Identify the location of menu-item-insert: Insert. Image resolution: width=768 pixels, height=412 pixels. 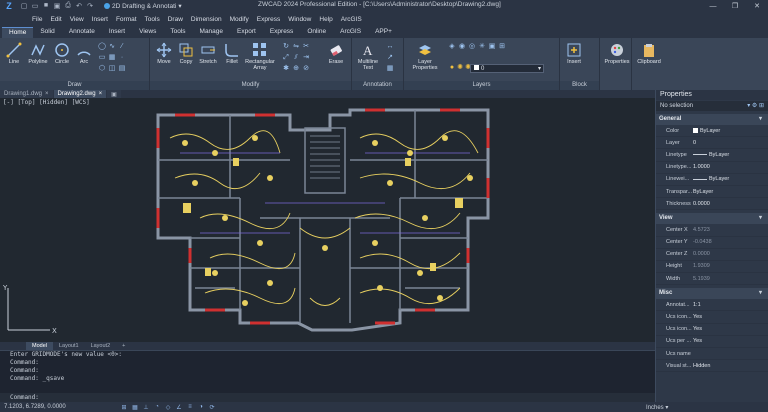
(100, 19).